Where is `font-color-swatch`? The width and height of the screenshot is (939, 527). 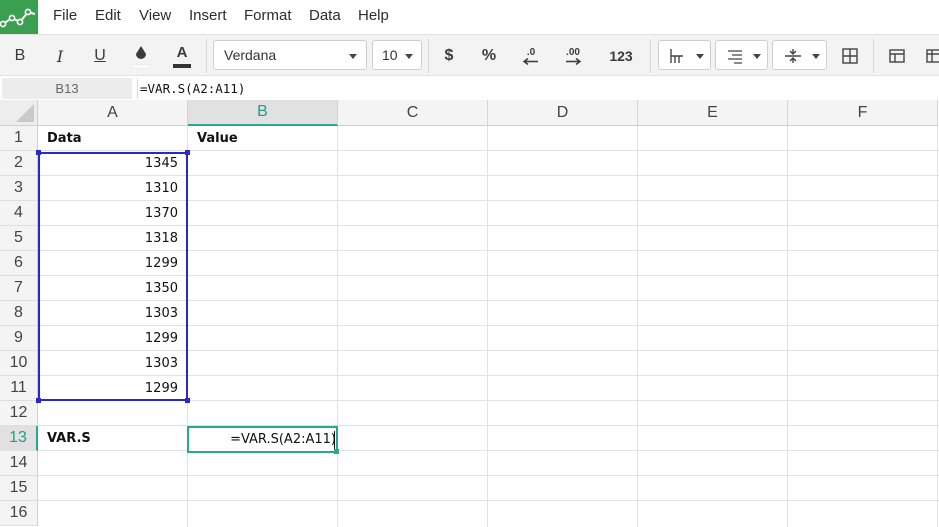 font-color-swatch is located at coordinates (182, 65).